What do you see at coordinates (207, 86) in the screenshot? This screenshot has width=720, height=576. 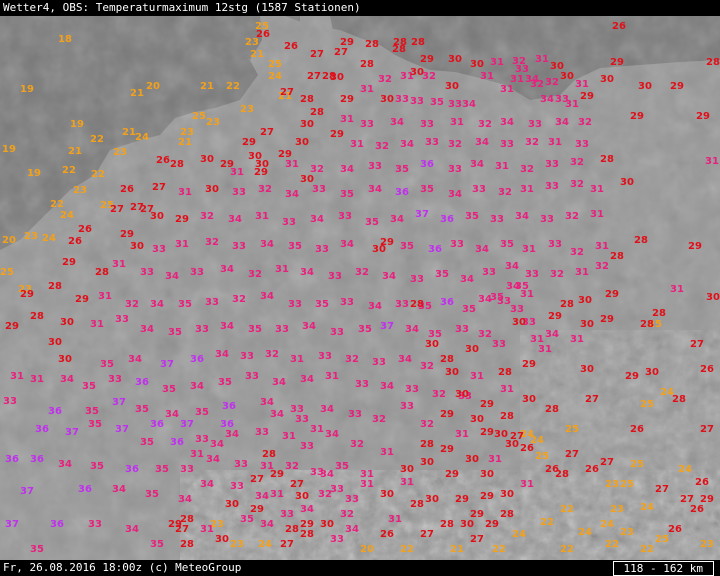 I see `station-value: 21` at bounding box center [207, 86].